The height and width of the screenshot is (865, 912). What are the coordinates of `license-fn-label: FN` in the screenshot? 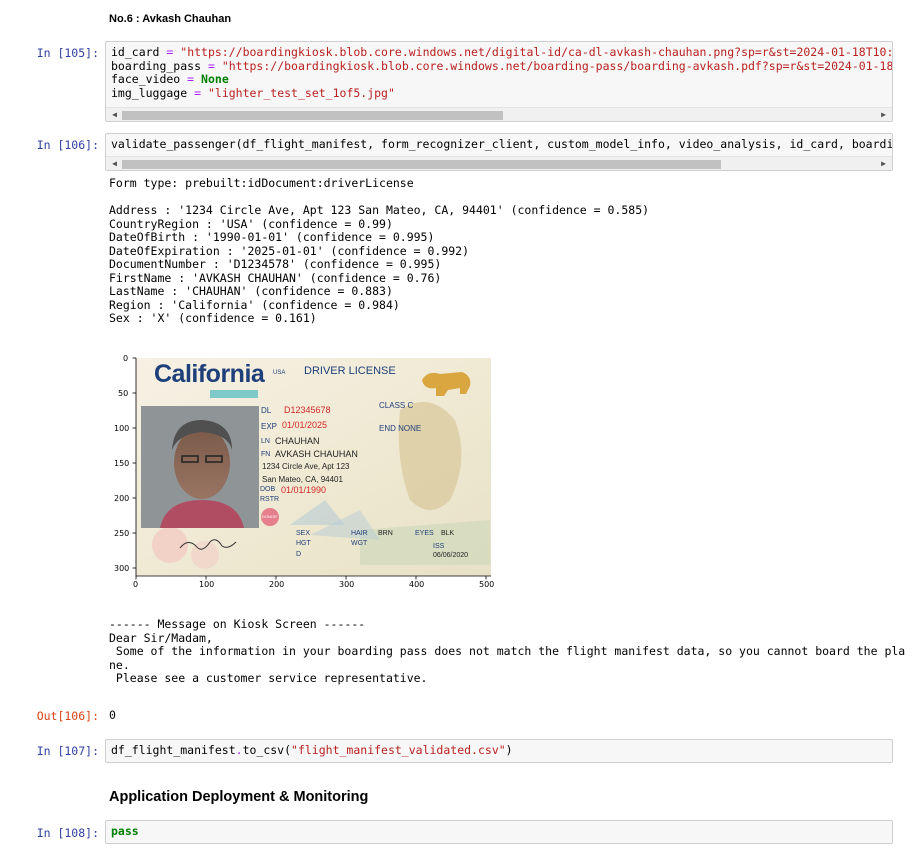 It's located at (266, 454).